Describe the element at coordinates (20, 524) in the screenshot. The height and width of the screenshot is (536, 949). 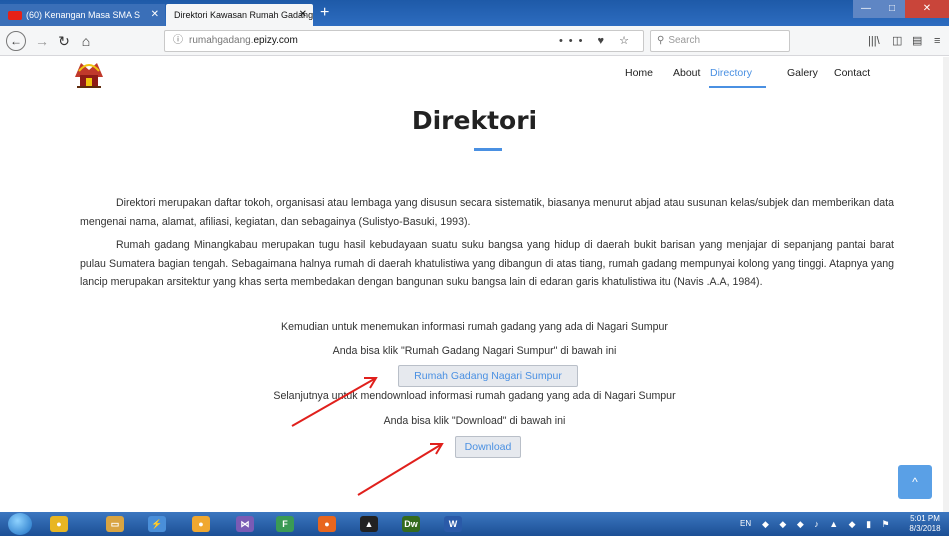
I see `start-button` at that location.